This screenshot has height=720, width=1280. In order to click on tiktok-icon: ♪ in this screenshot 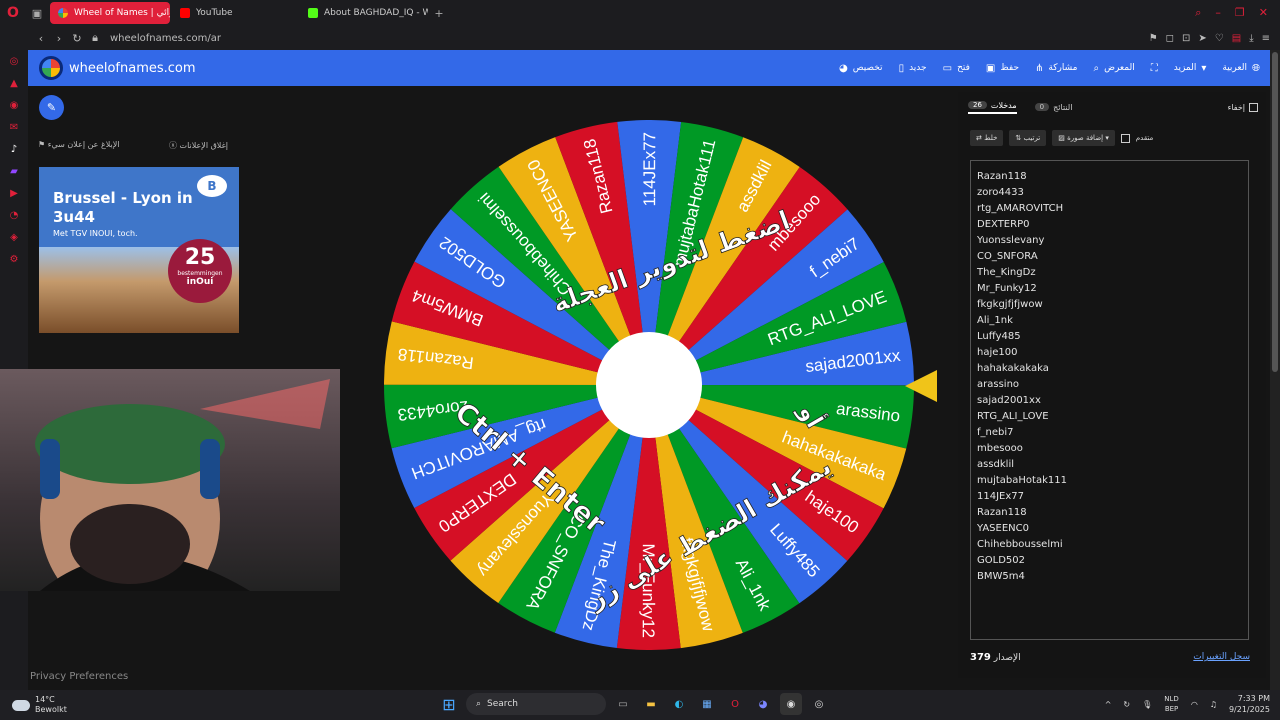, I will do `click(14, 149)`.